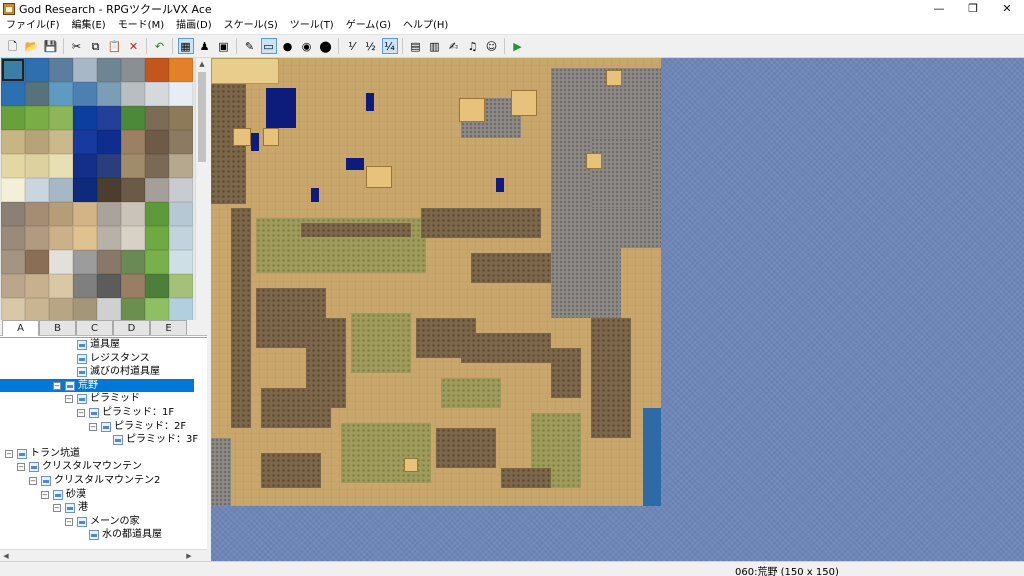  I want to click on menu-tools: ツール(T), so click(312, 25).